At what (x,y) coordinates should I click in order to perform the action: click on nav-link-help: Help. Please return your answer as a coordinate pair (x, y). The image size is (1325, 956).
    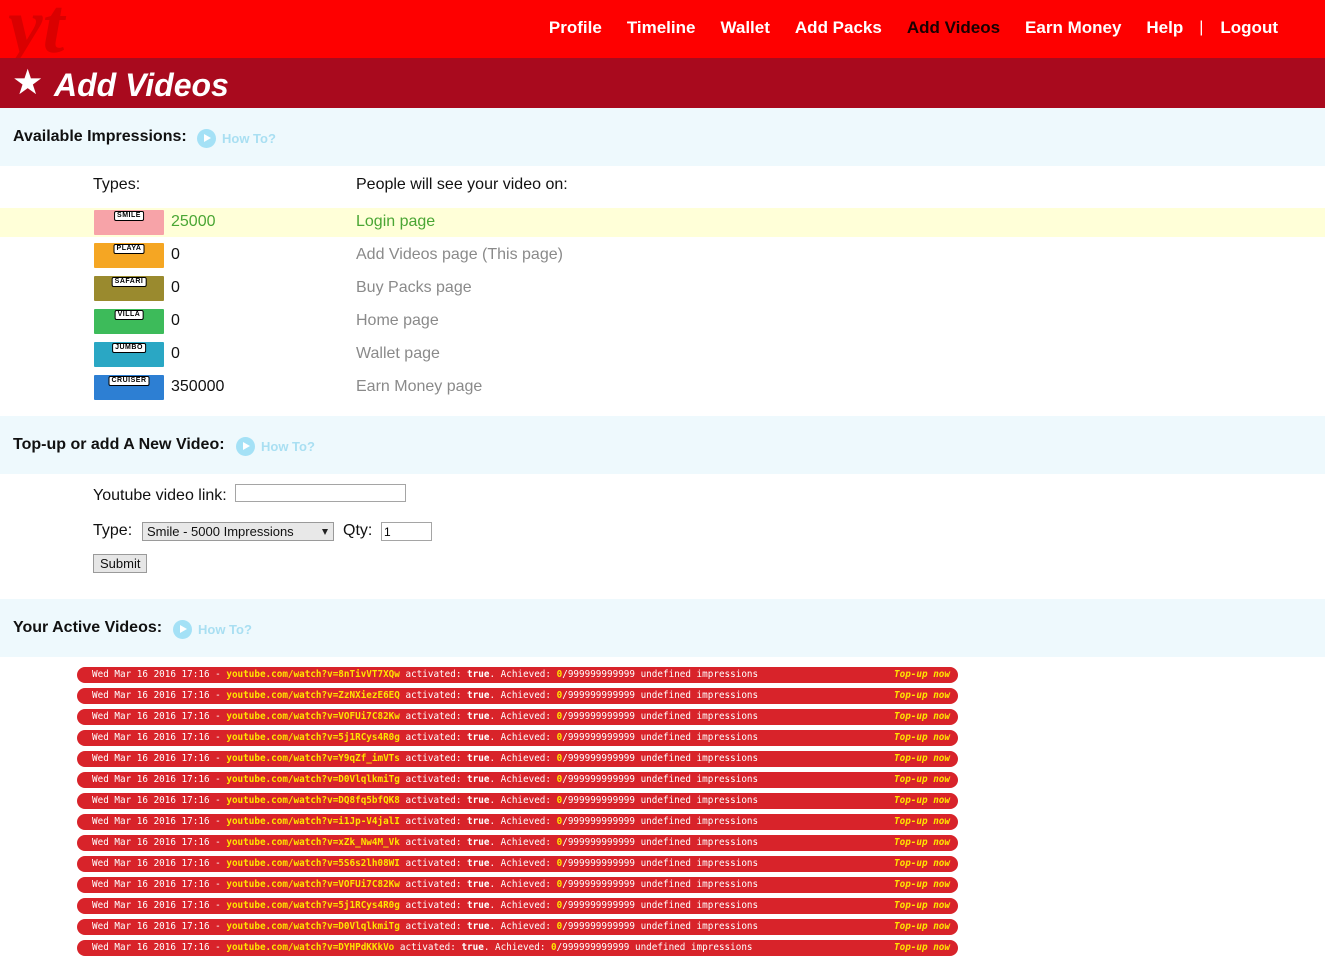
    Looking at the image, I should click on (1164, 28).